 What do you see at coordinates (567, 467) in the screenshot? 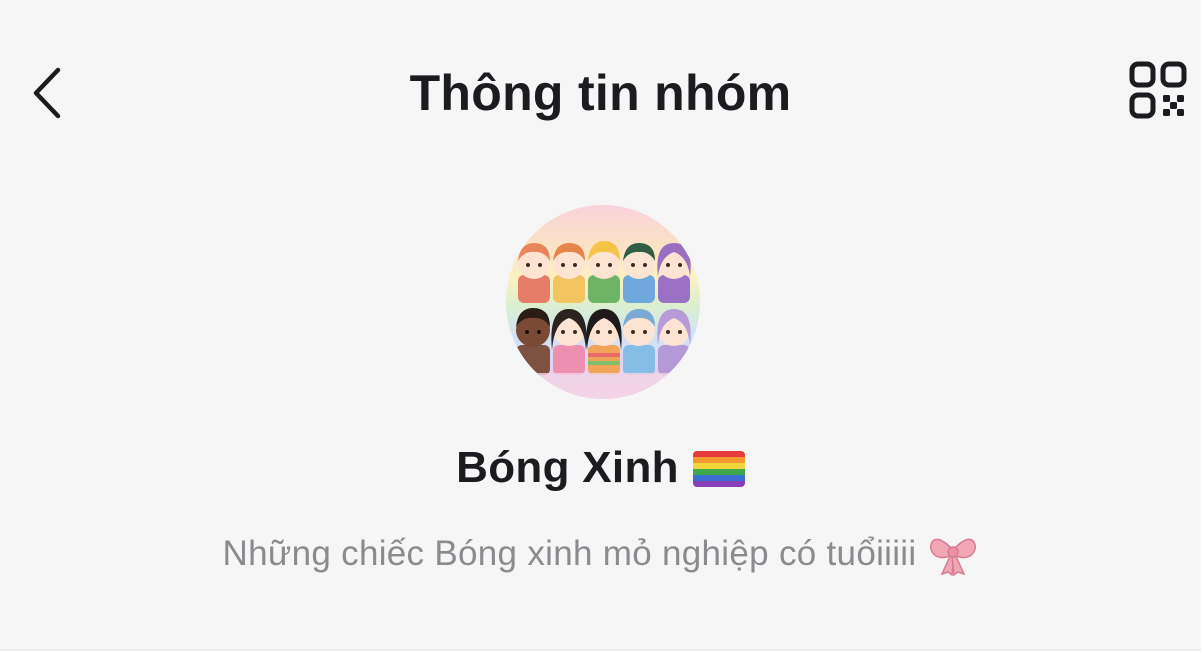
I see `group-name: Bóng Xinh` at bounding box center [567, 467].